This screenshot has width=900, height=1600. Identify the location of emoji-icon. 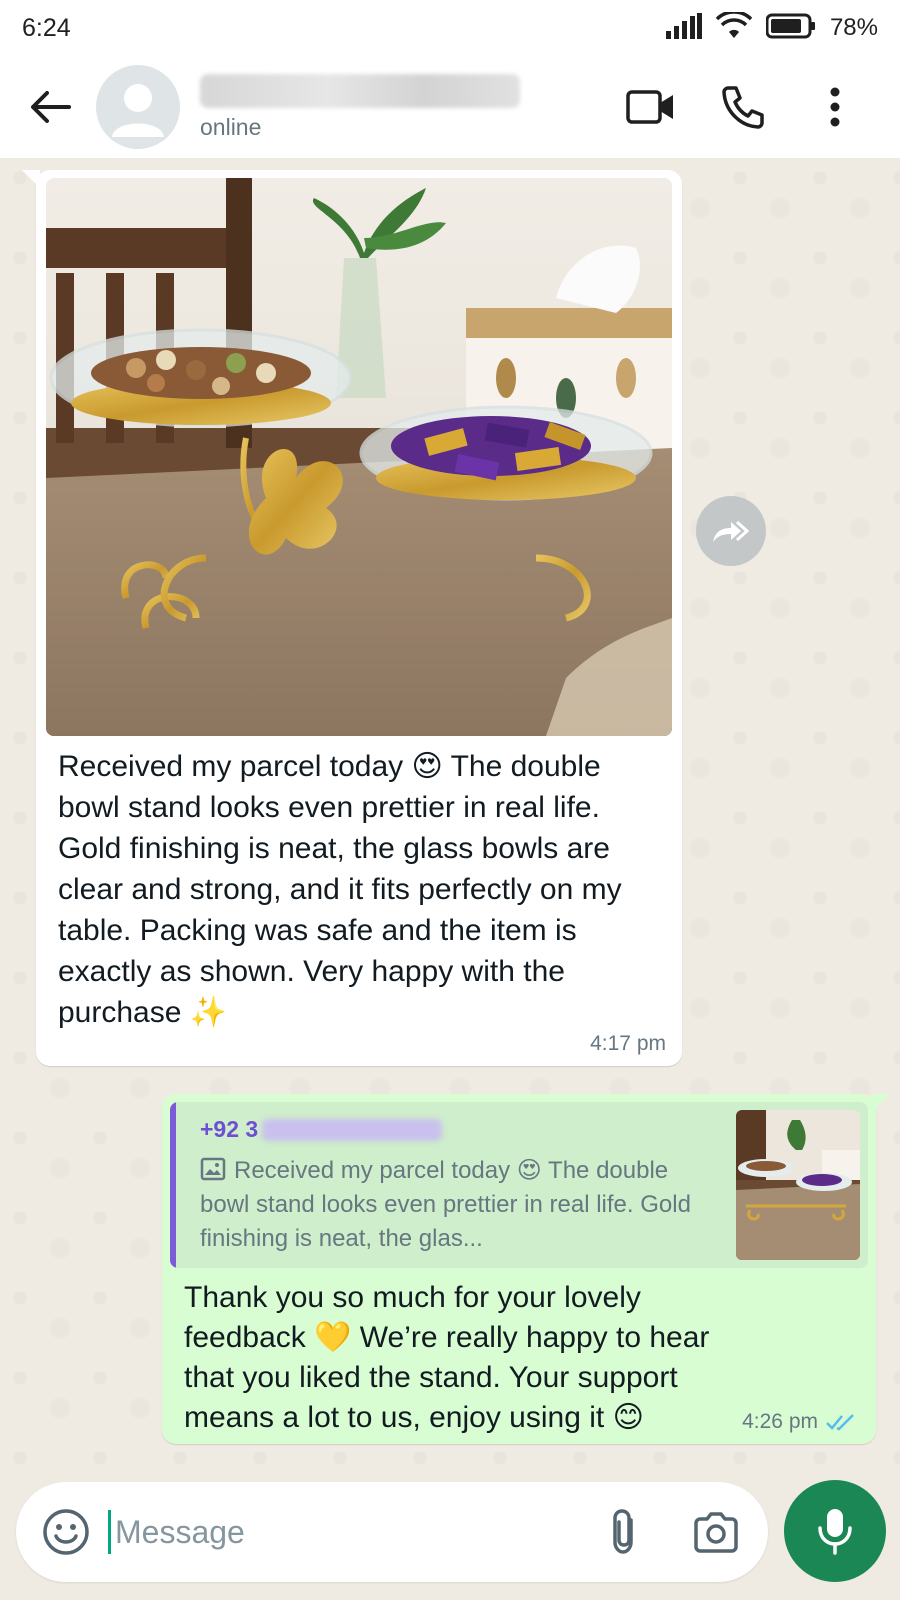
(66, 1532).